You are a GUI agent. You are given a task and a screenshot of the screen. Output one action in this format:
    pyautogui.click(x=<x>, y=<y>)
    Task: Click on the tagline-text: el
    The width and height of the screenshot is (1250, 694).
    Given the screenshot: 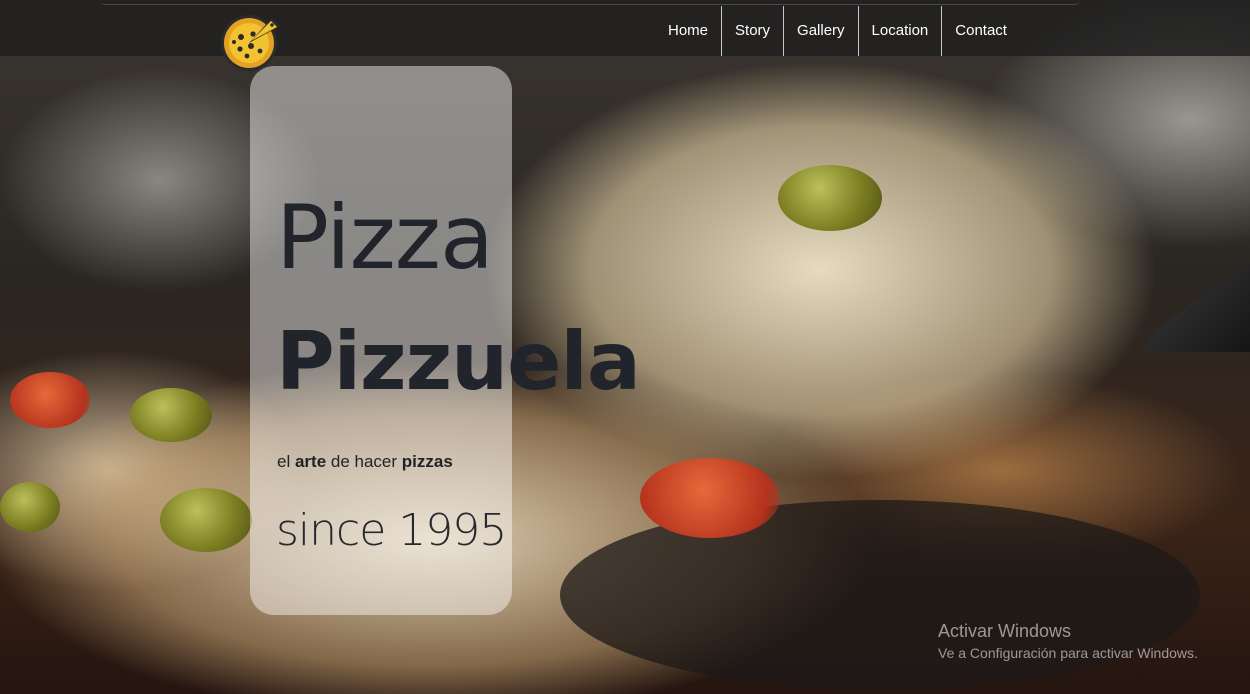 What is the action you would take?
    pyautogui.click(x=286, y=461)
    